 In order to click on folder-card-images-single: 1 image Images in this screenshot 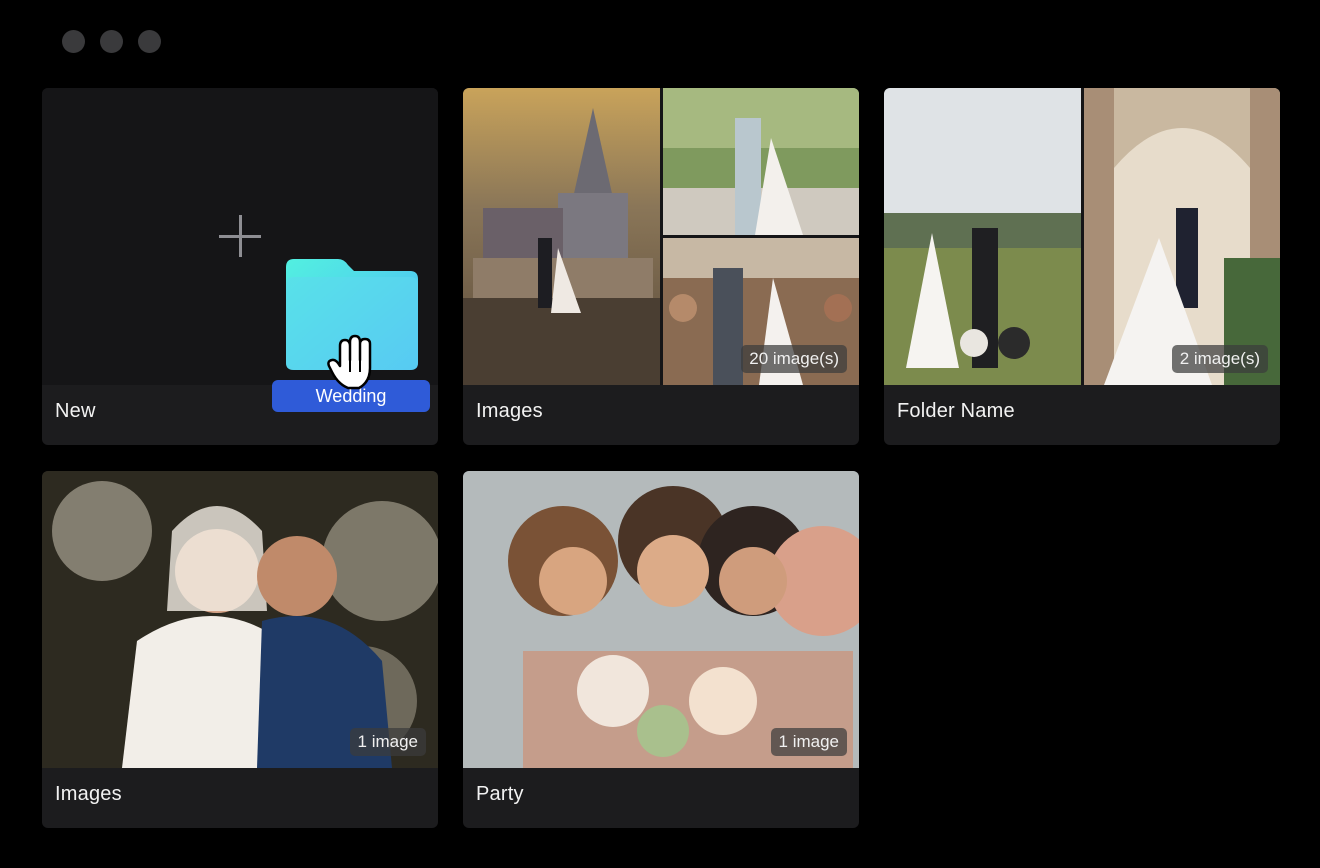, I will do `click(240, 649)`.